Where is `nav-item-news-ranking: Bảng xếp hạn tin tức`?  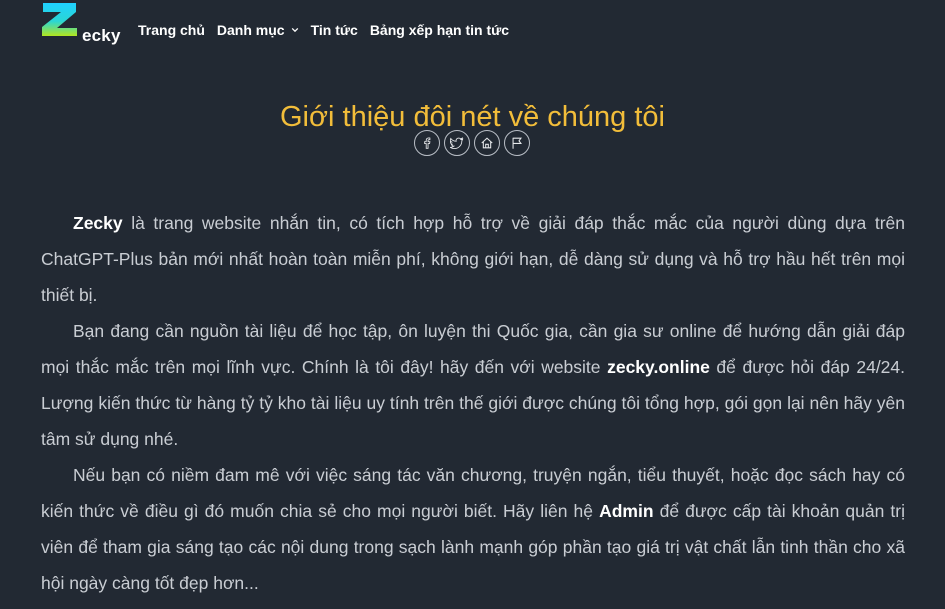
nav-item-news-ranking: Bảng xếp hạn tin tức is located at coordinates (439, 30).